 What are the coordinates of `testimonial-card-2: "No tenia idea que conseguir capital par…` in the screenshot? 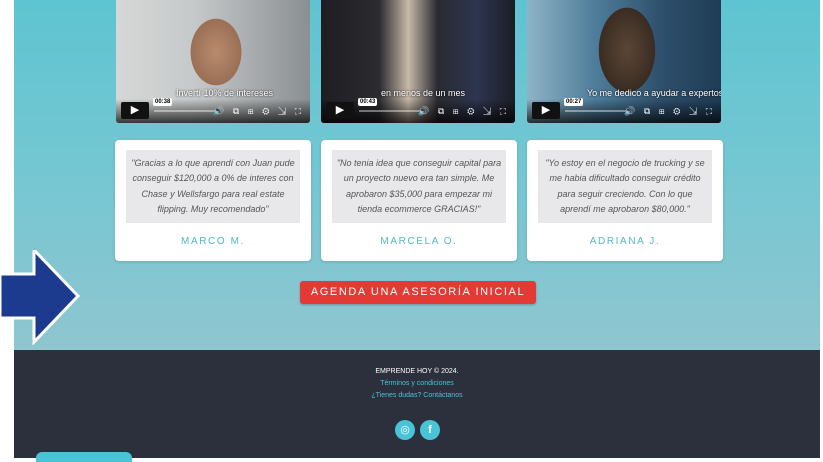 It's located at (419, 200).